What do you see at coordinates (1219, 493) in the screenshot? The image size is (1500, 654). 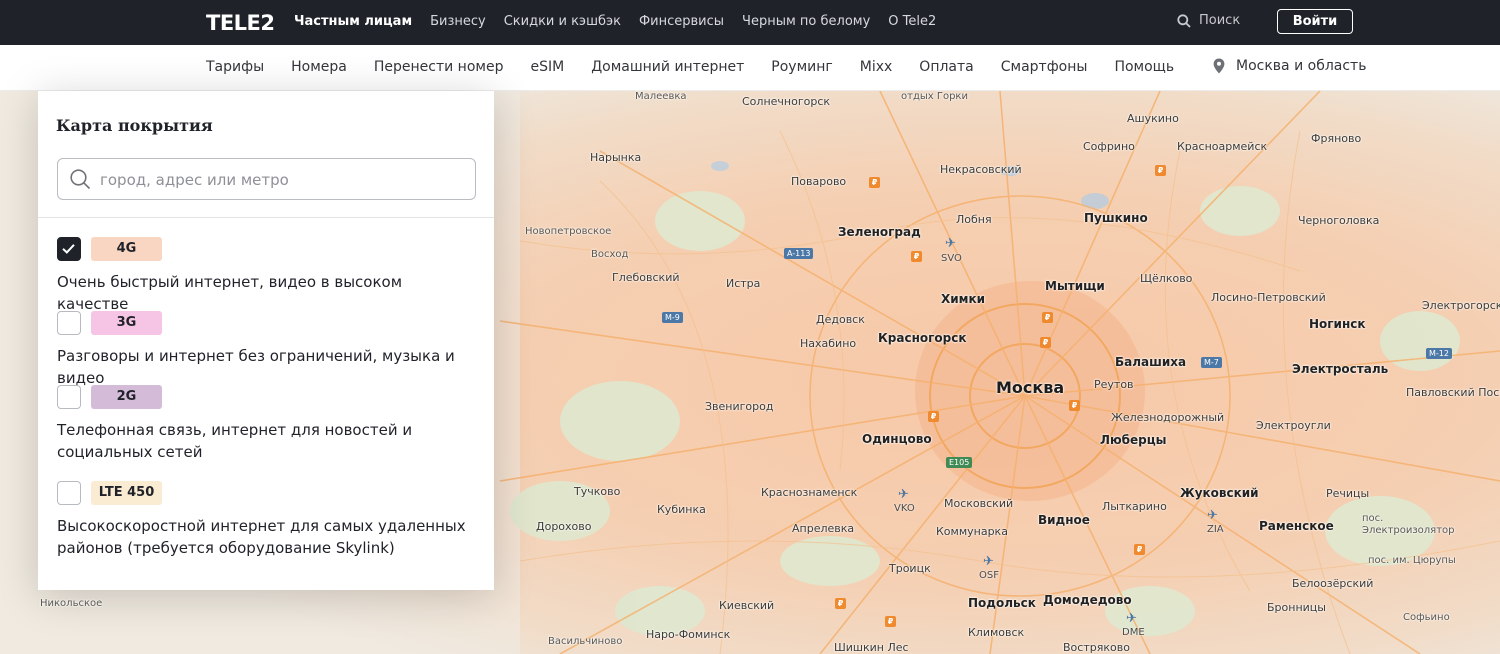 I see `map-label-zhukovsky: Жуковский` at bounding box center [1219, 493].